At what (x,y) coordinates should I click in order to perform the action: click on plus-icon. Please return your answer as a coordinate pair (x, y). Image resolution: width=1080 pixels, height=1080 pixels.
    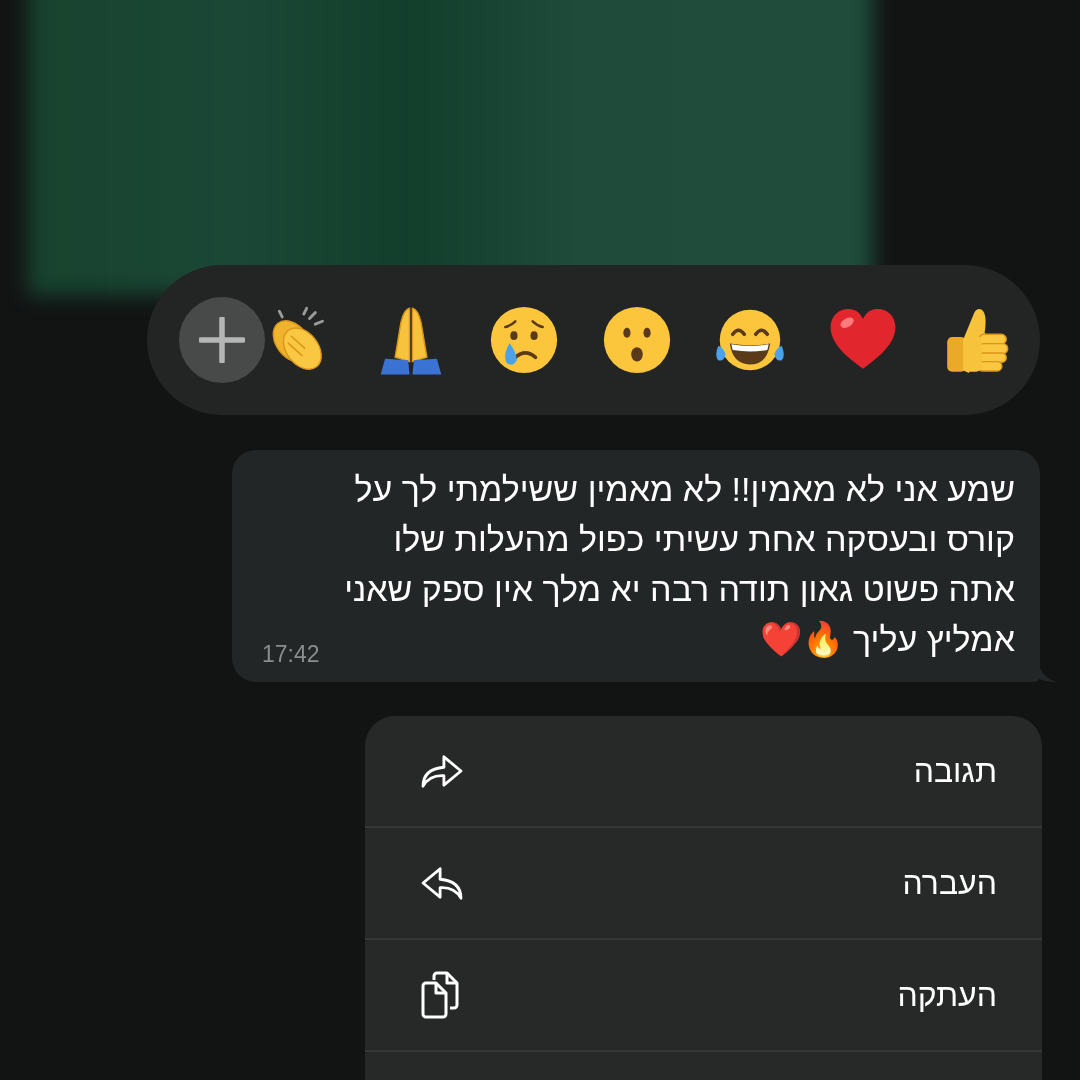
    Looking at the image, I should click on (222, 340).